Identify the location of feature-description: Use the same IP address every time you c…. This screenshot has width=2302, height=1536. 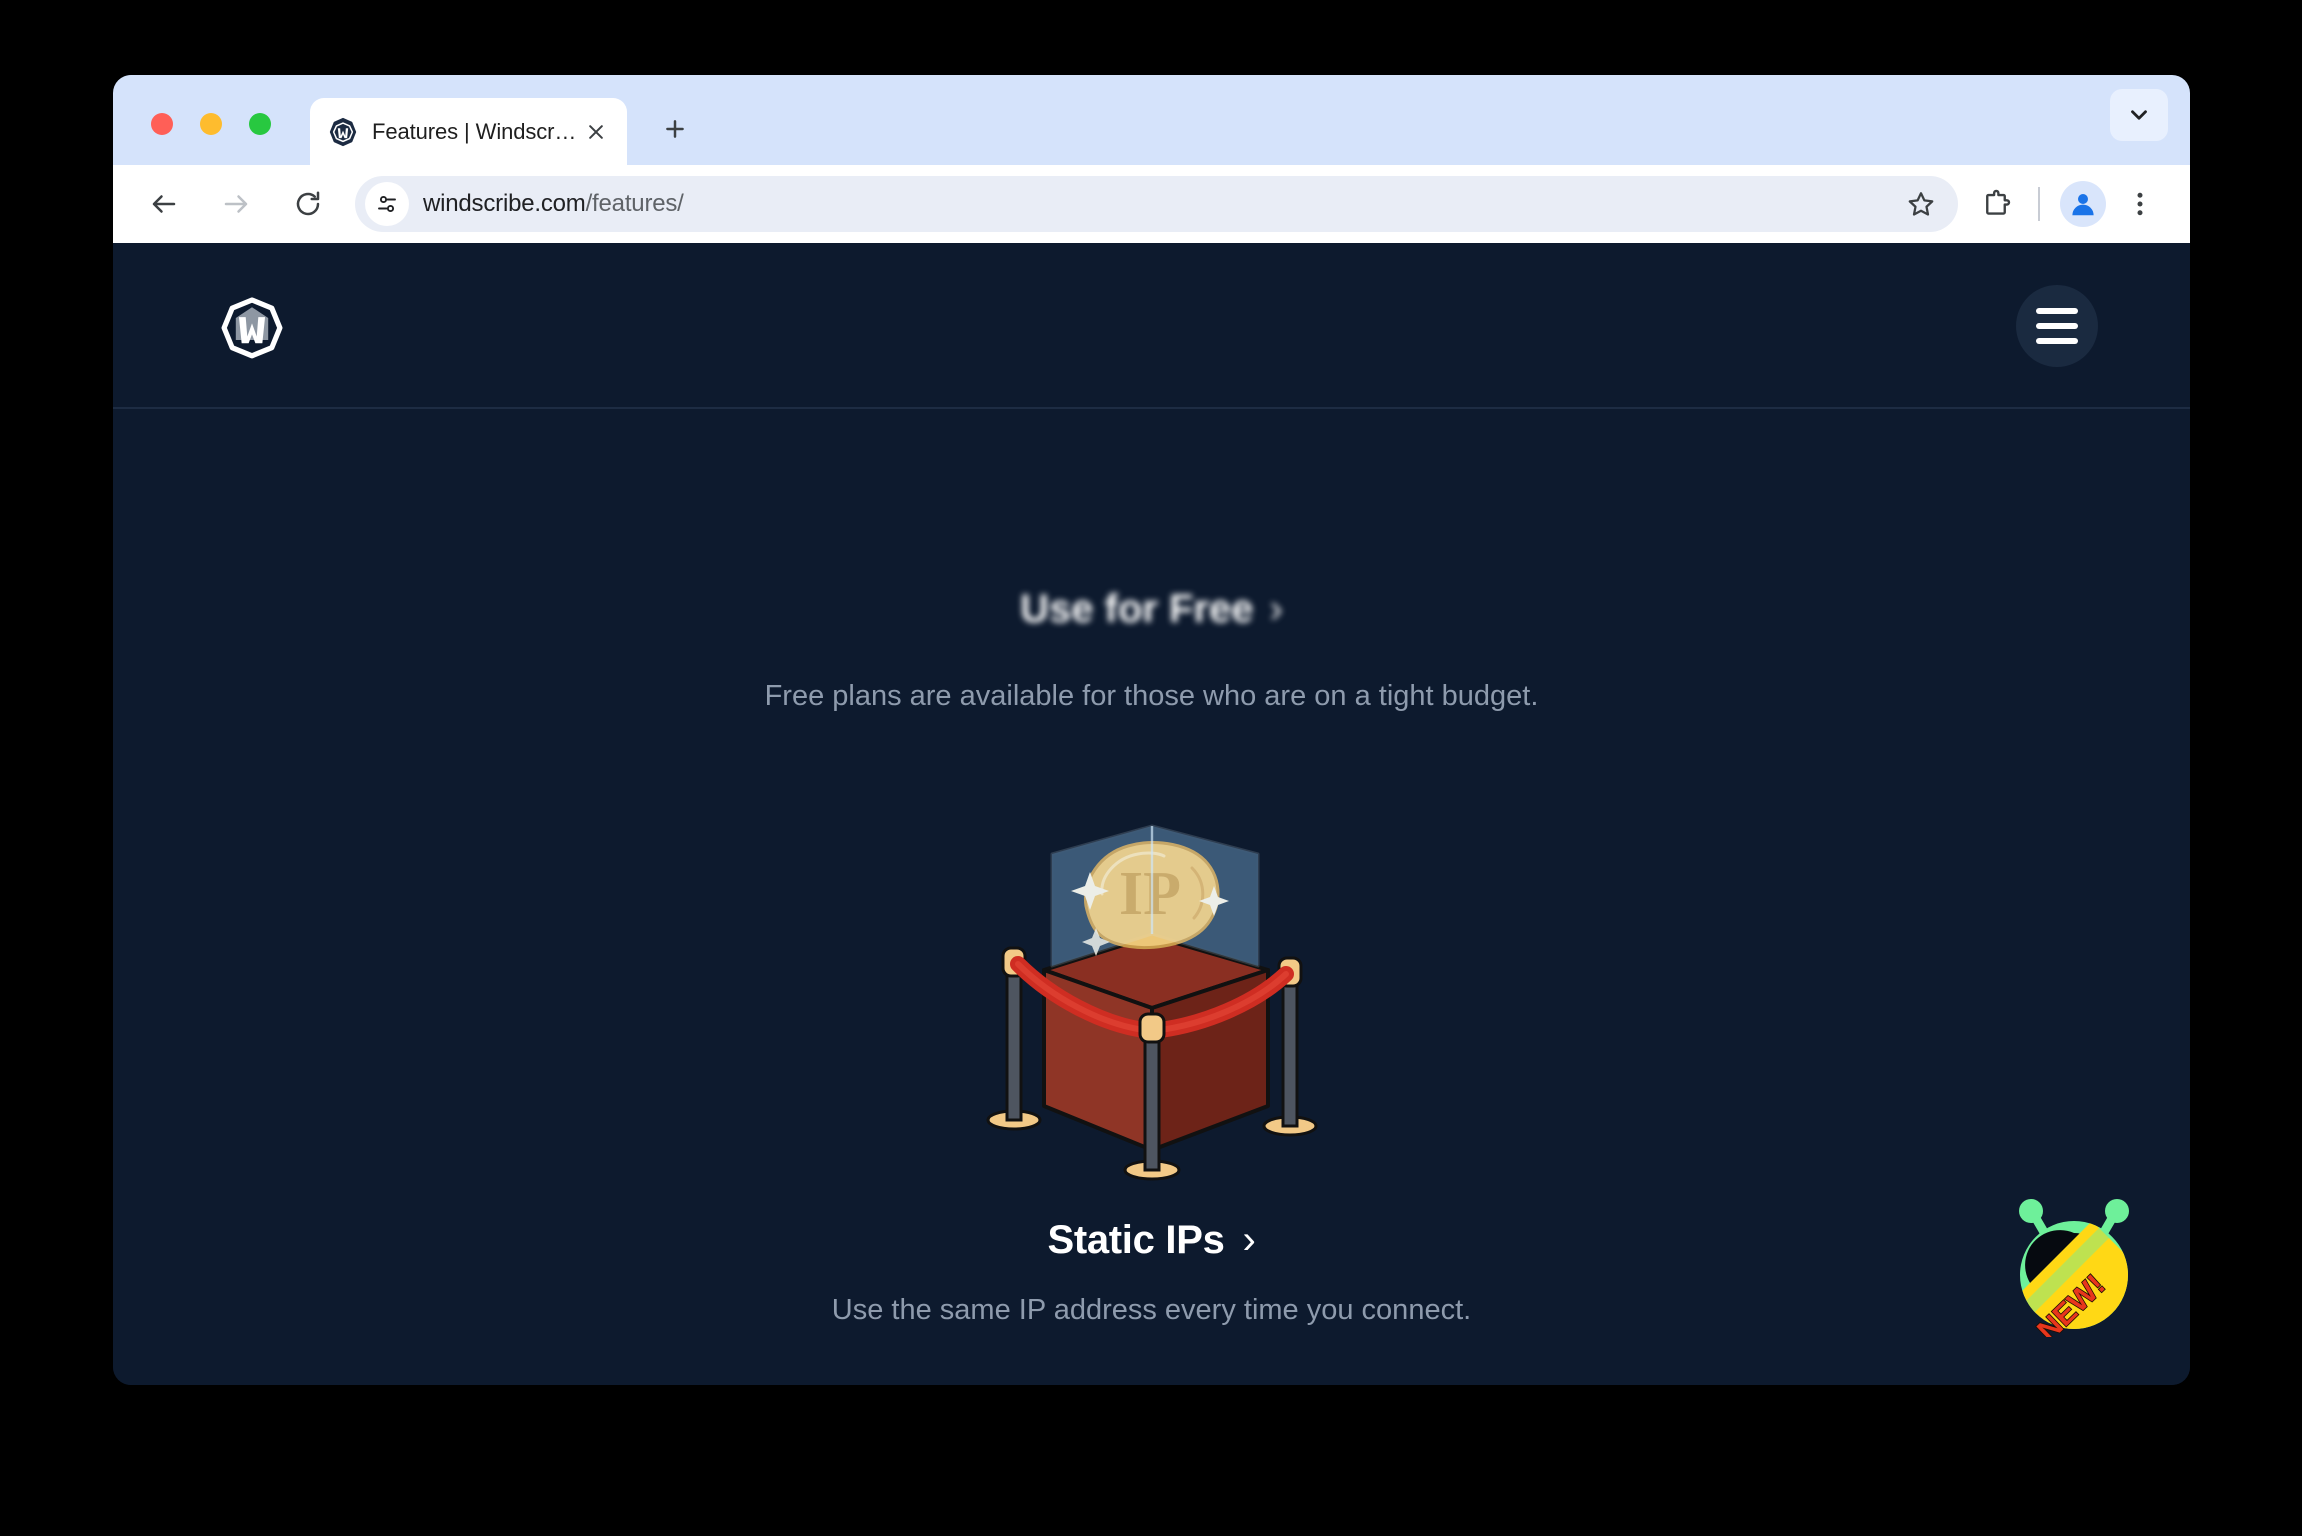
(1151, 1310).